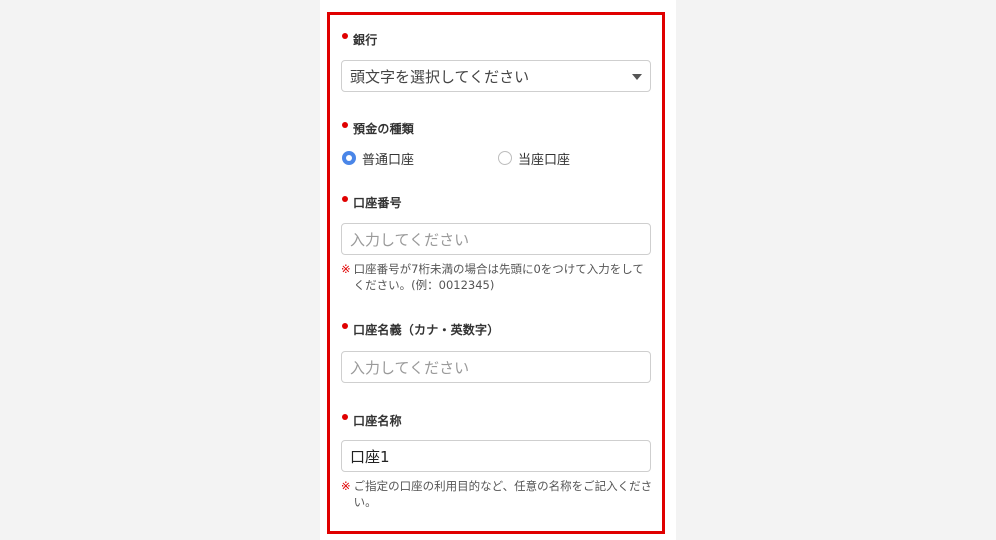 This screenshot has width=996, height=540. I want to click on account-holder-input: 入力してください, so click(496, 367).